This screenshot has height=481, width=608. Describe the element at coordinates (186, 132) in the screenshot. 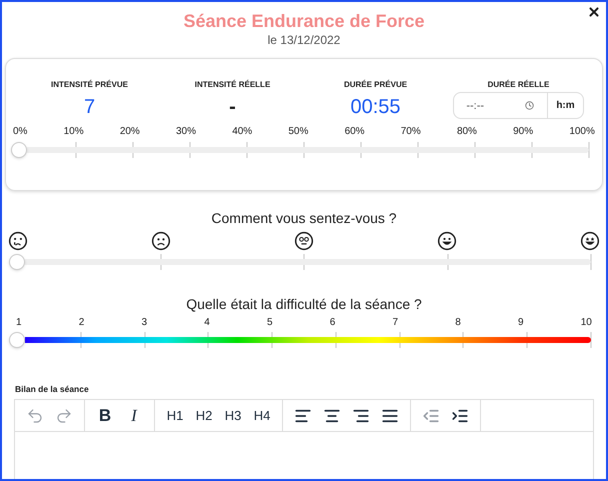

I see `percent-label: 30%` at that location.